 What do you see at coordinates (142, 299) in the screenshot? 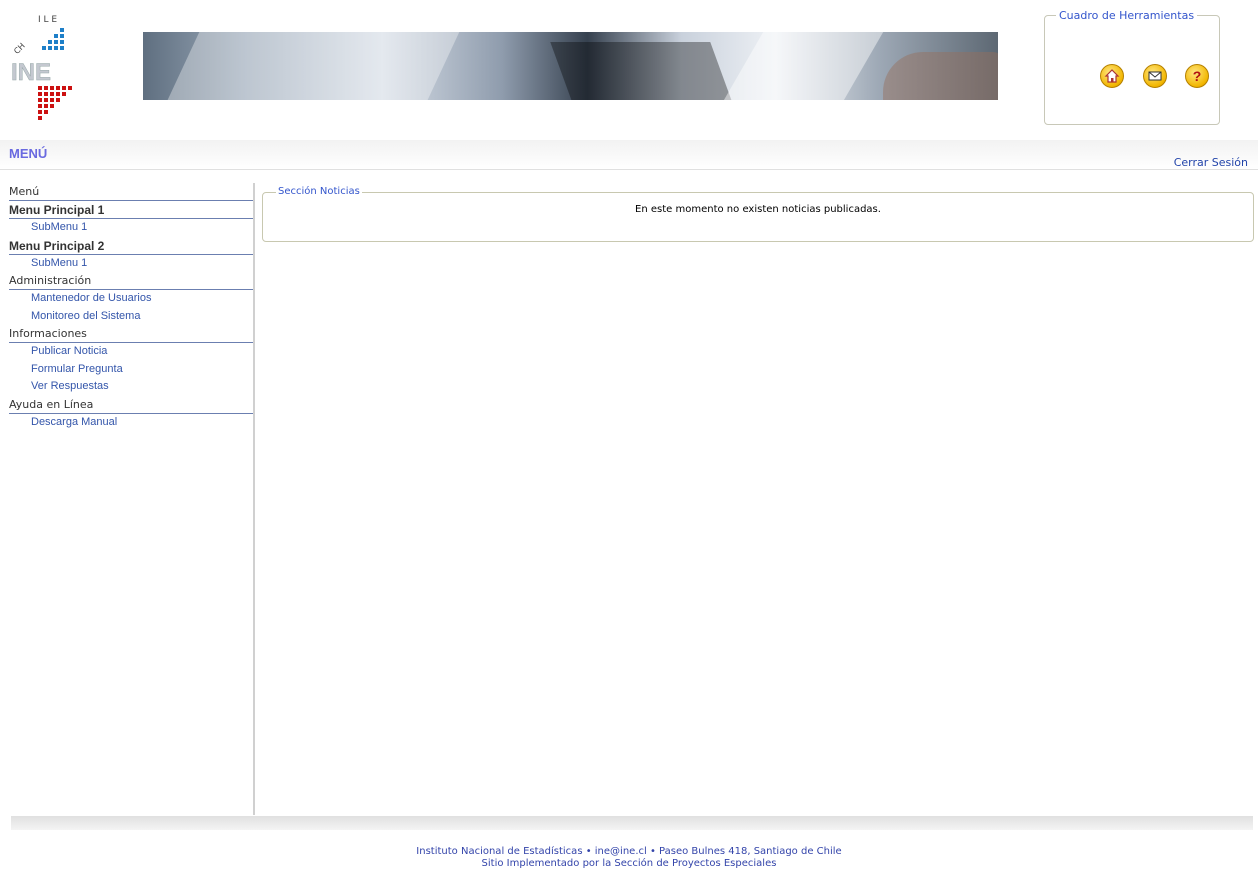
I see `sidebar-item-mantenedor-usuarios: Mantenedor de Usuarios` at bounding box center [142, 299].